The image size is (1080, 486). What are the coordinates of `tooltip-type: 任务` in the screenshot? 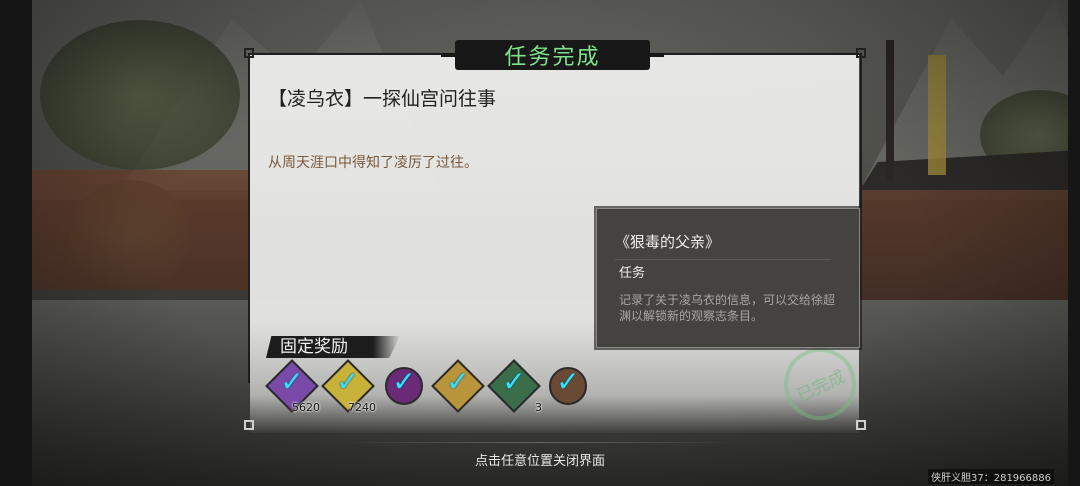 It's located at (632, 273).